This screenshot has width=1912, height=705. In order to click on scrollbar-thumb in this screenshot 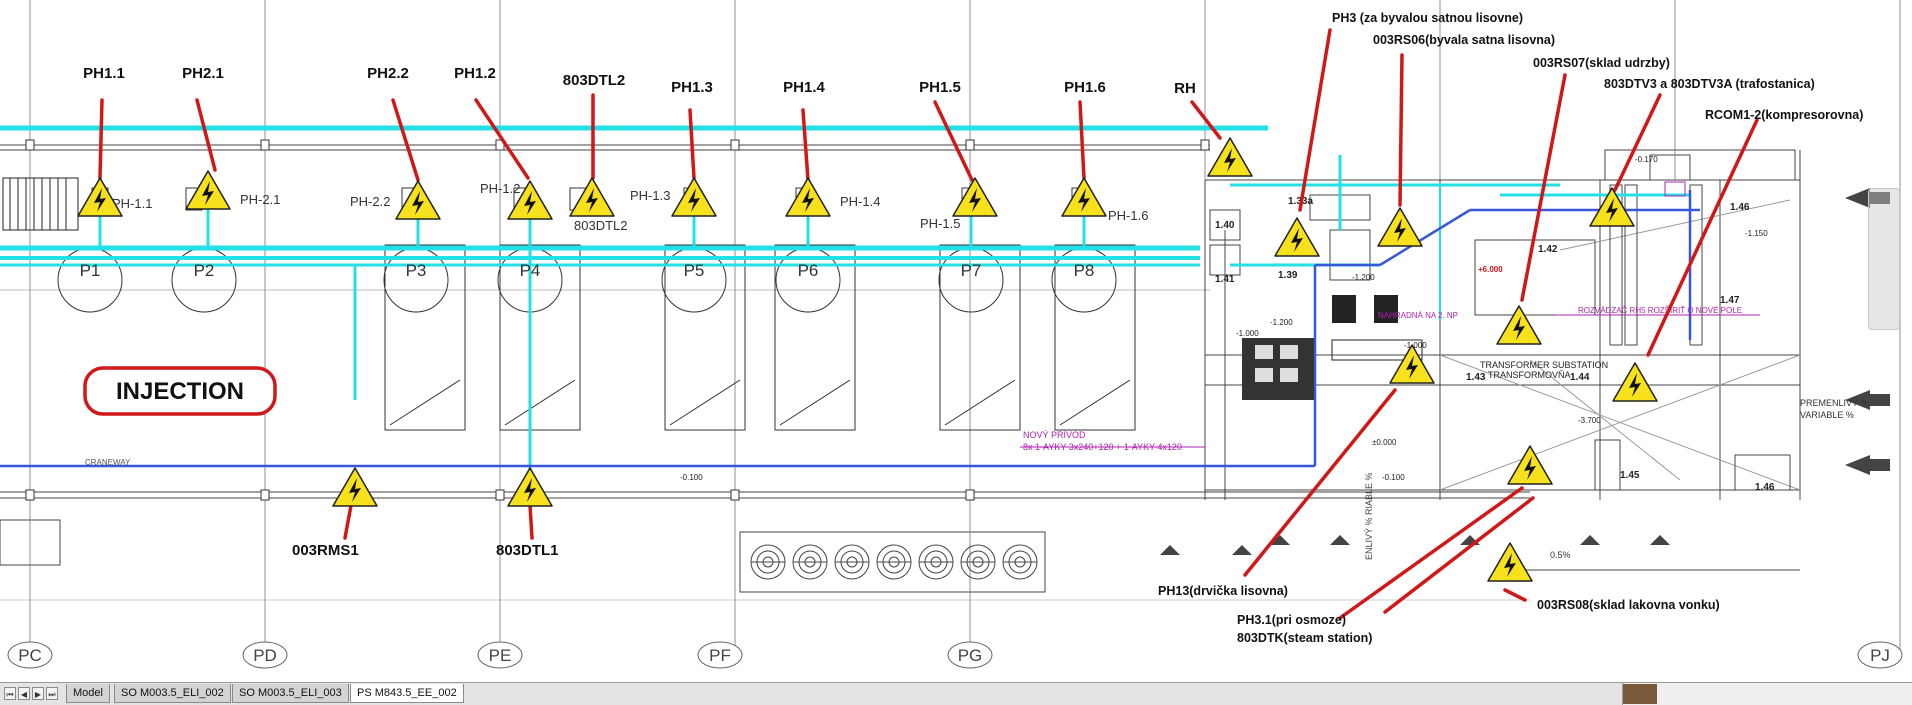, I will do `click(1640, 694)`.